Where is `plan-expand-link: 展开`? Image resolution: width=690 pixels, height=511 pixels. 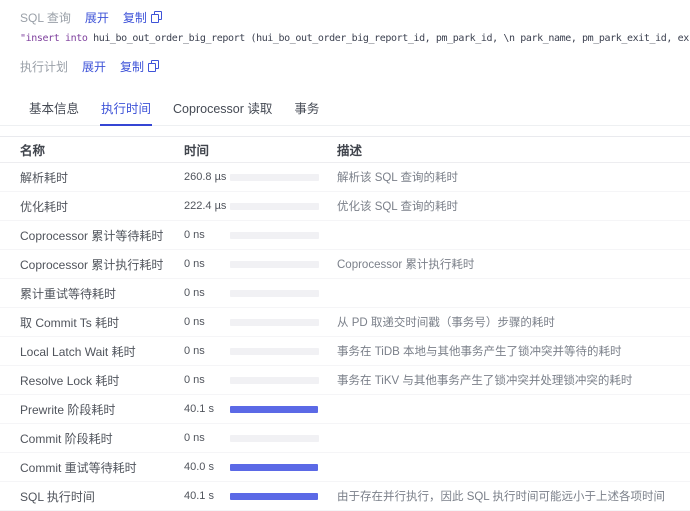 plan-expand-link: 展开 is located at coordinates (94, 66).